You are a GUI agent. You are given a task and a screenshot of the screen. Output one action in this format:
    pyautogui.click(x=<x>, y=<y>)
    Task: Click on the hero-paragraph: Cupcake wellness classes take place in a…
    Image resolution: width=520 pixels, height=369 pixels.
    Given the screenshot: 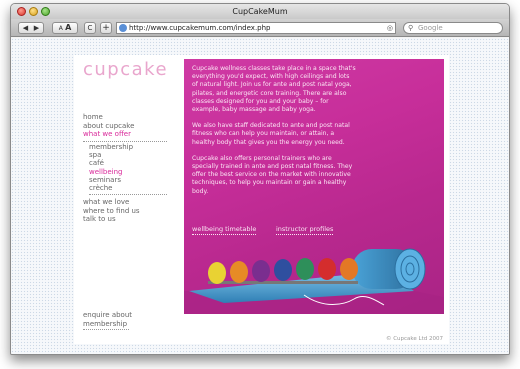 What is the action you would take?
    pyautogui.click(x=274, y=89)
    